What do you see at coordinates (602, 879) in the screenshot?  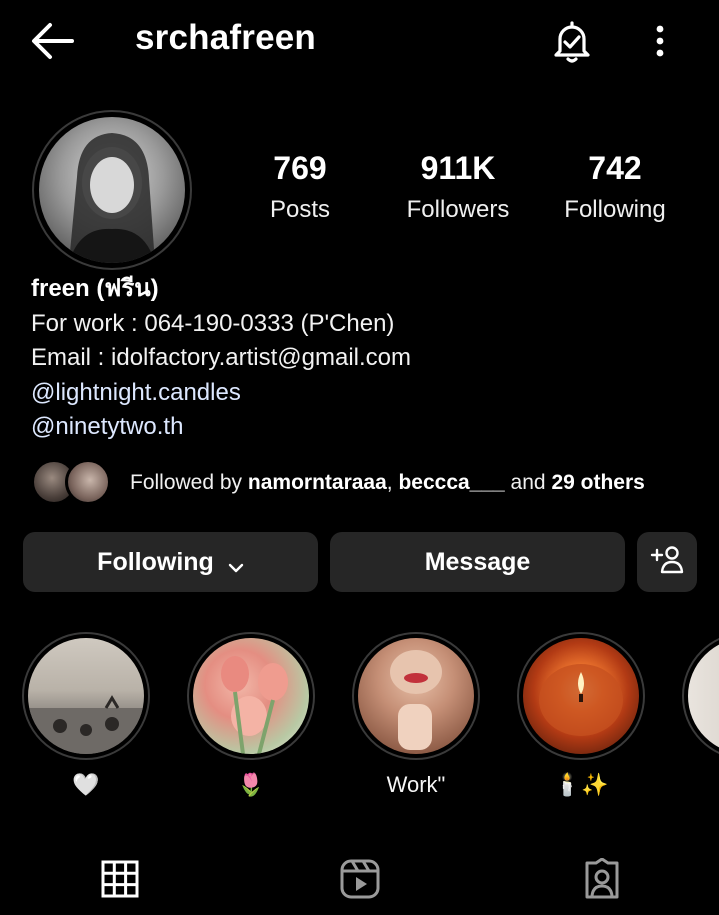 I see `tagged-icon` at bounding box center [602, 879].